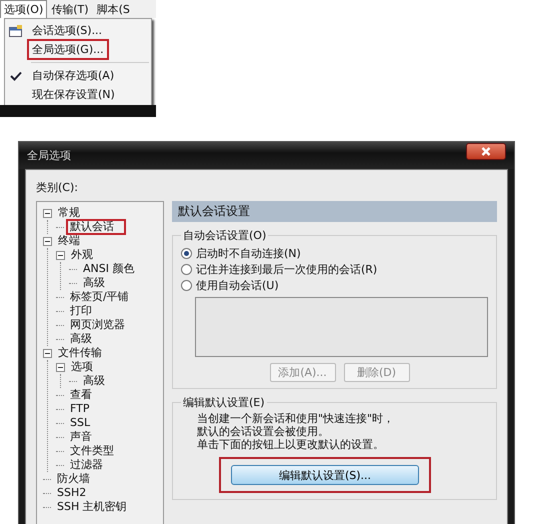  Describe the element at coordinates (99, 297) in the screenshot. I see `tree-item: 标签页/平铺` at that location.